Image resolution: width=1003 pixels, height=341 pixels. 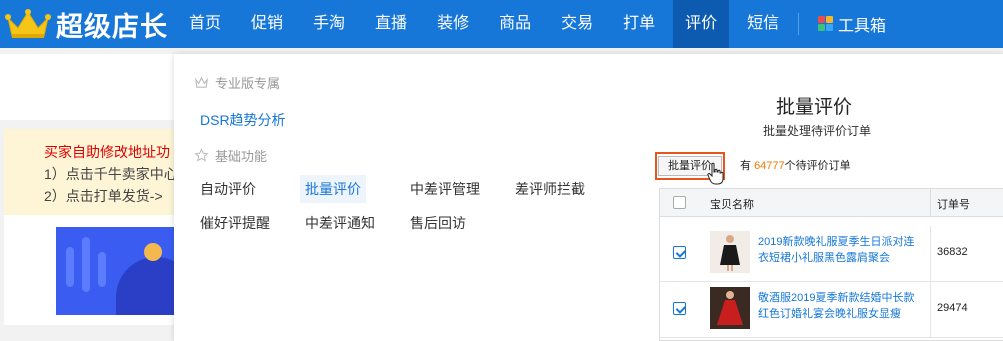 What do you see at coordinates (201, 82) in the screenshot?
I see `crown-outline-icon` at bounding box center [201, 82].